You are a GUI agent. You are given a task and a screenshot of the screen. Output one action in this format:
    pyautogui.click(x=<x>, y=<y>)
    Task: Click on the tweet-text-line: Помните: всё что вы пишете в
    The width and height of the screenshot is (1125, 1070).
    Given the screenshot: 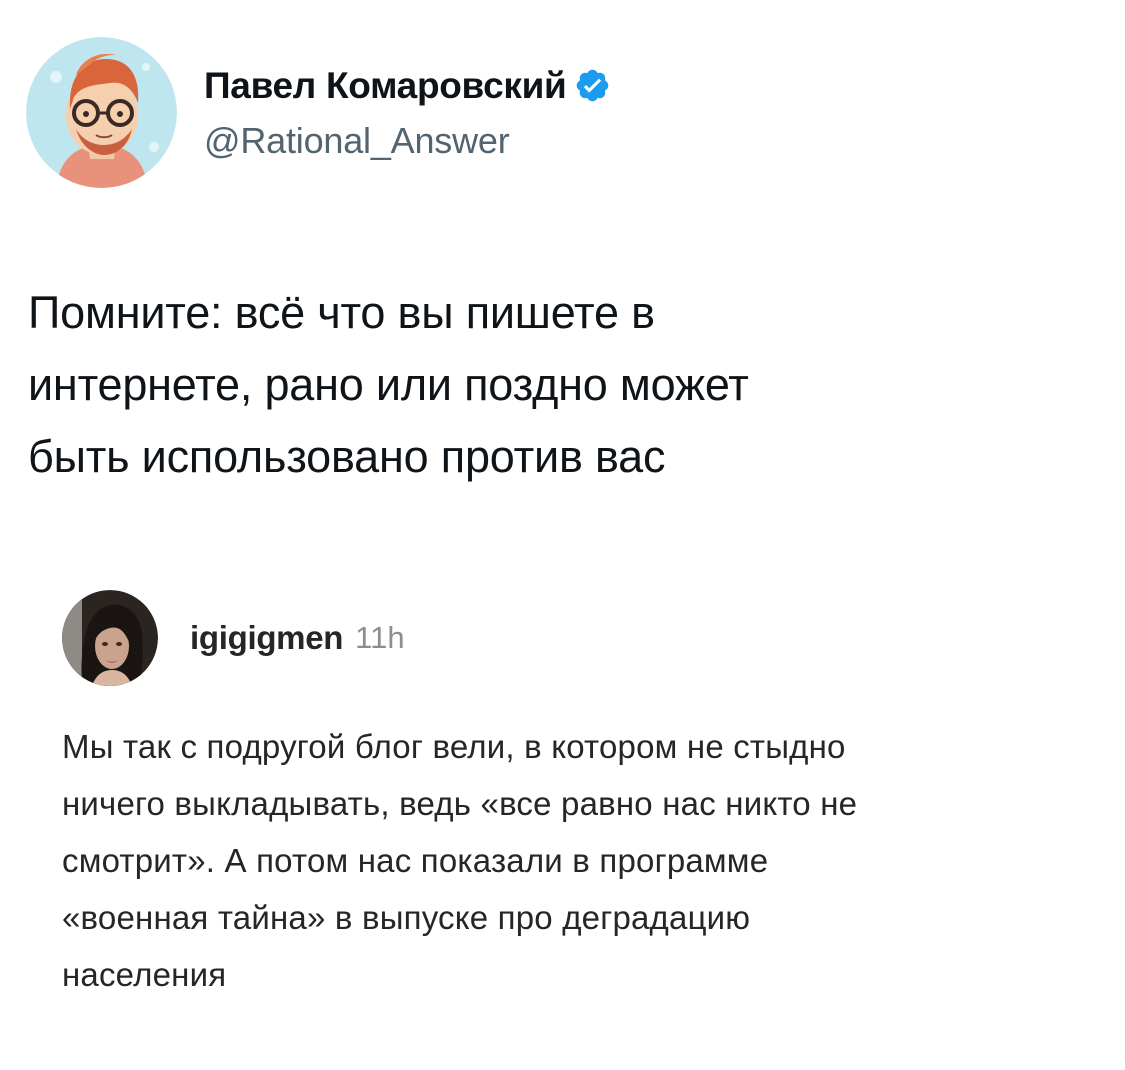 What is the action you would take?
    pyautogui.click(x=341, y=312)
    